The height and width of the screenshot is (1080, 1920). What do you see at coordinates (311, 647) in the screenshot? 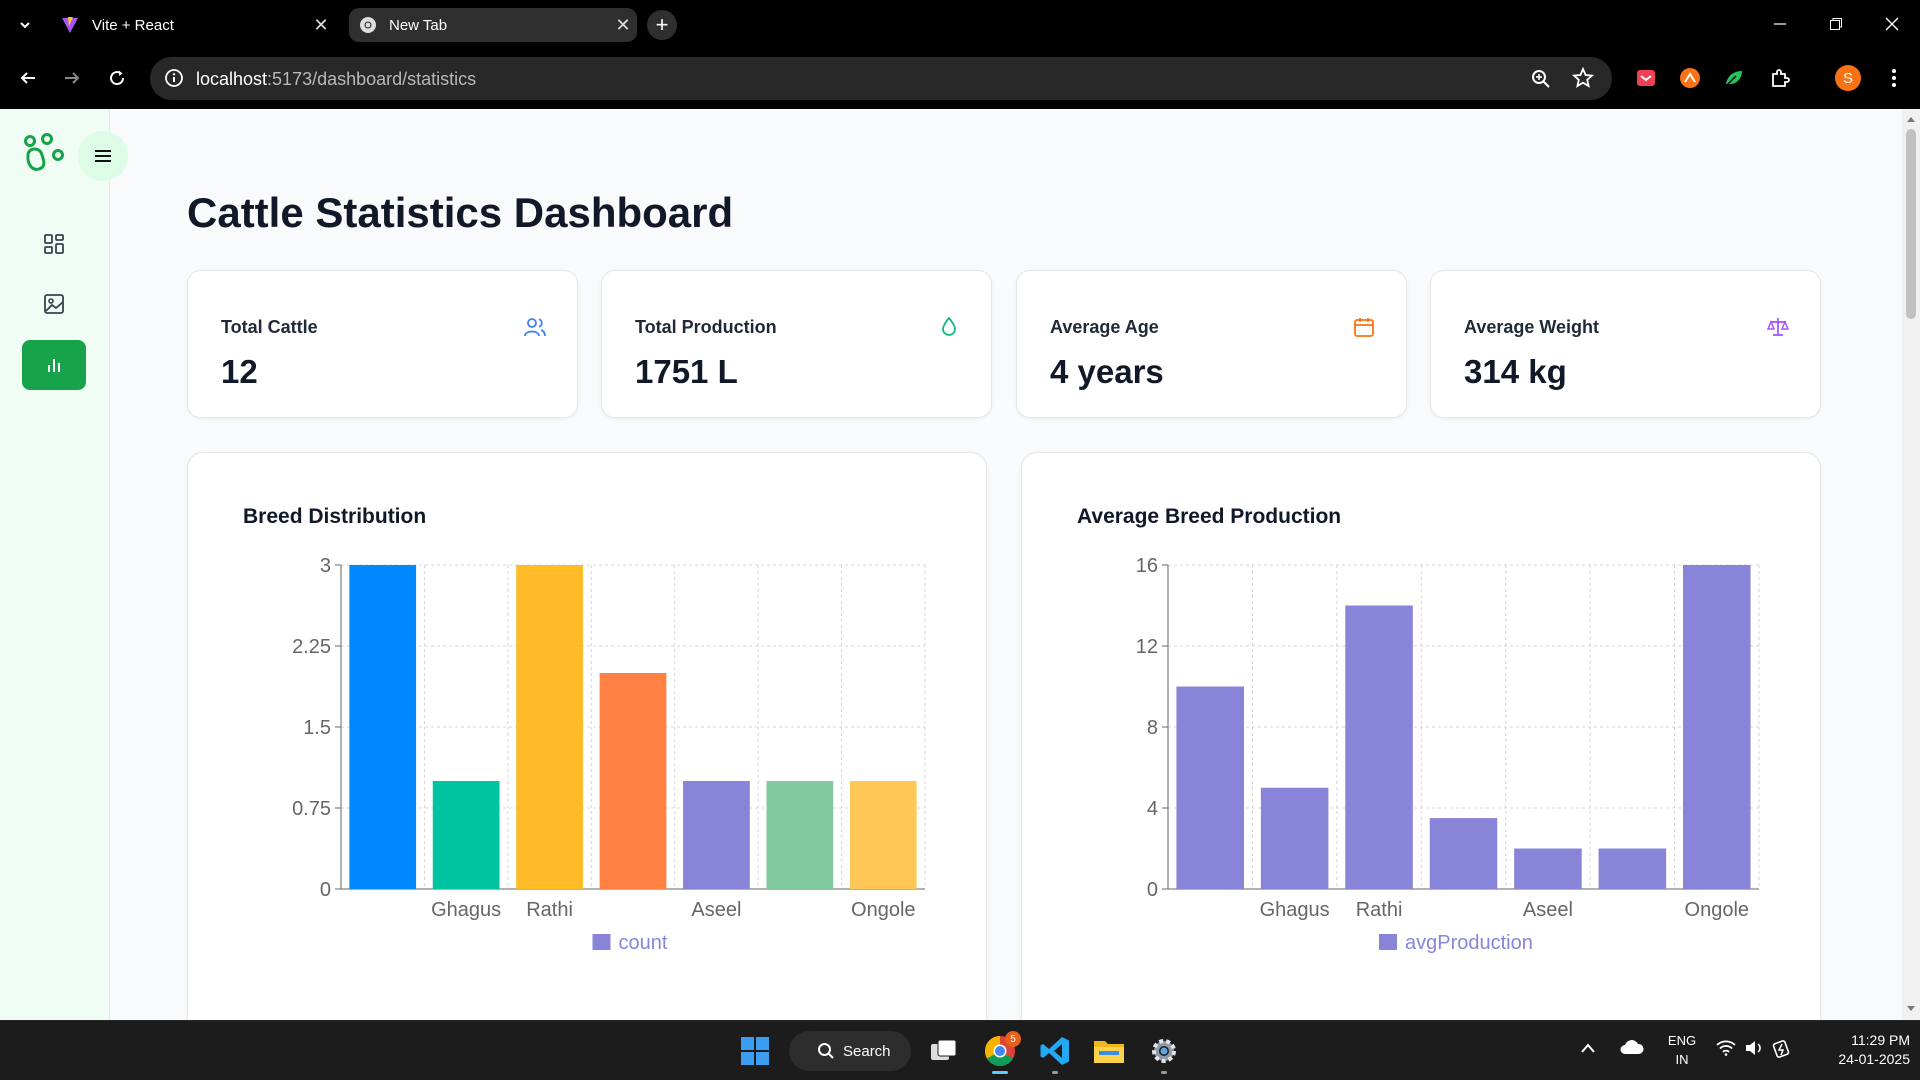
I see `y-tick-label: 2.25` at bounding box center [311, 647].